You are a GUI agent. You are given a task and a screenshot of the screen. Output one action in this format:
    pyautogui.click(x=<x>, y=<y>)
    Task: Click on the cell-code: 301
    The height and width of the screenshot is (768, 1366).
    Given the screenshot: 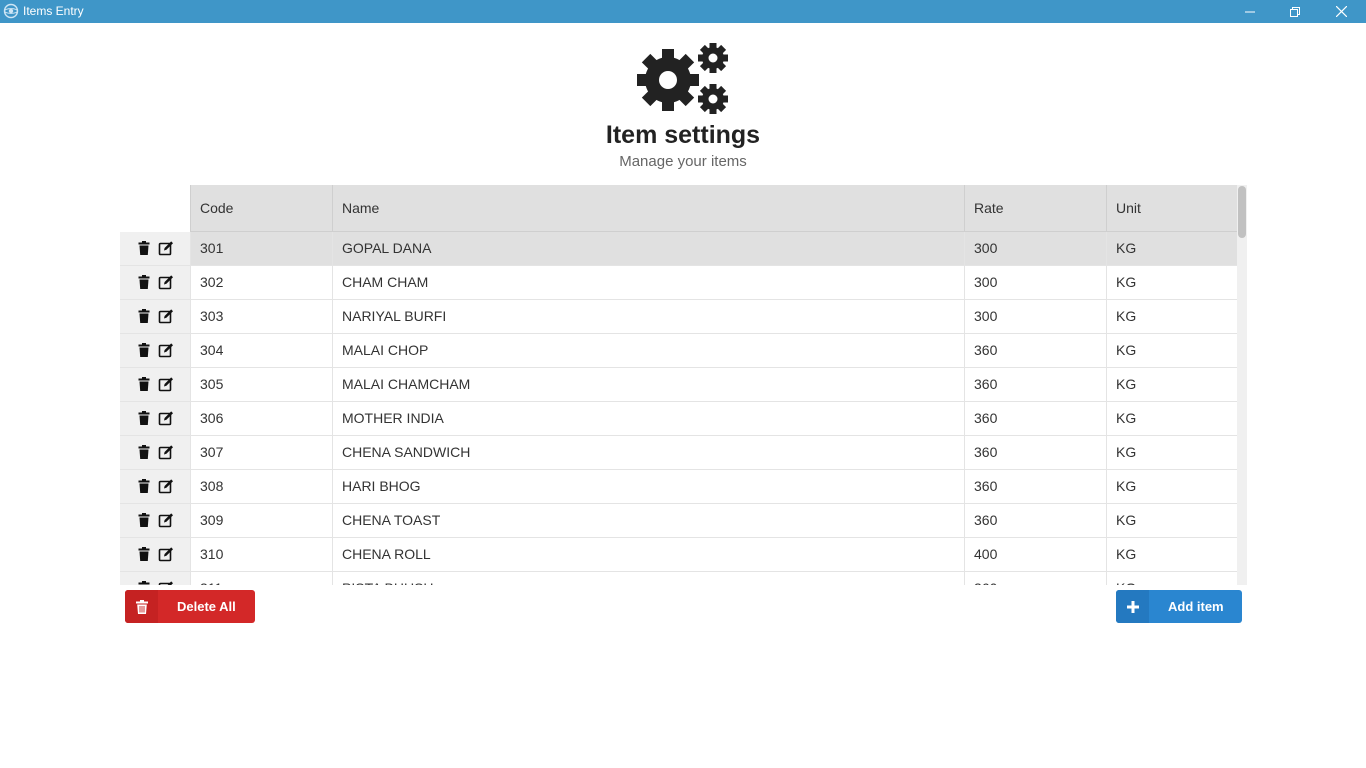 What is the action you would take?
    pyautogui.click(x=261, y=248)
    